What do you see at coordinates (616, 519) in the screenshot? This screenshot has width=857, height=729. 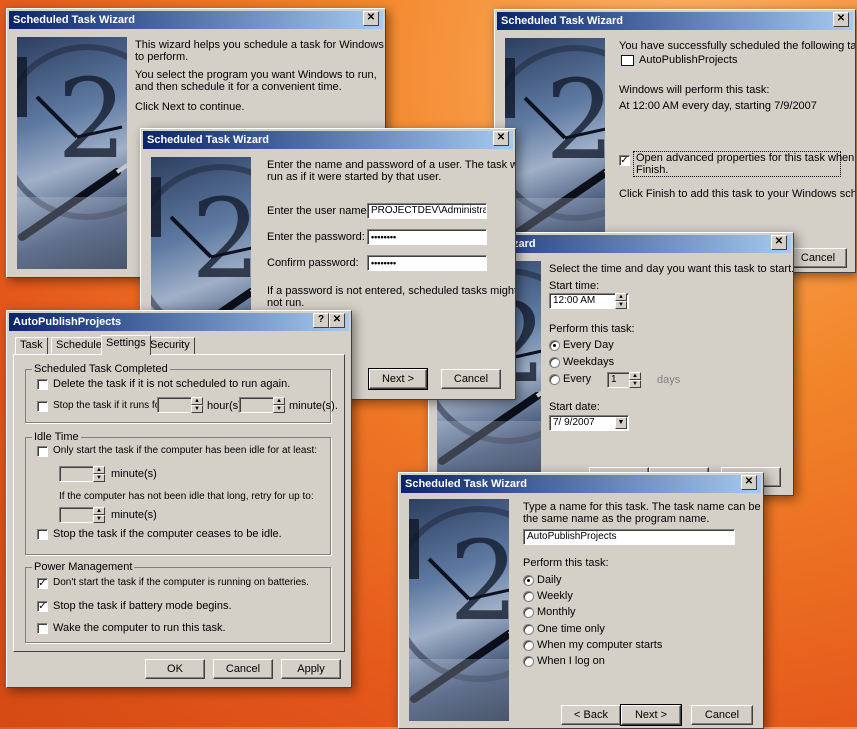 I see `name-instruction-2: the same name as the program name.` at bounding box center [616, 519].